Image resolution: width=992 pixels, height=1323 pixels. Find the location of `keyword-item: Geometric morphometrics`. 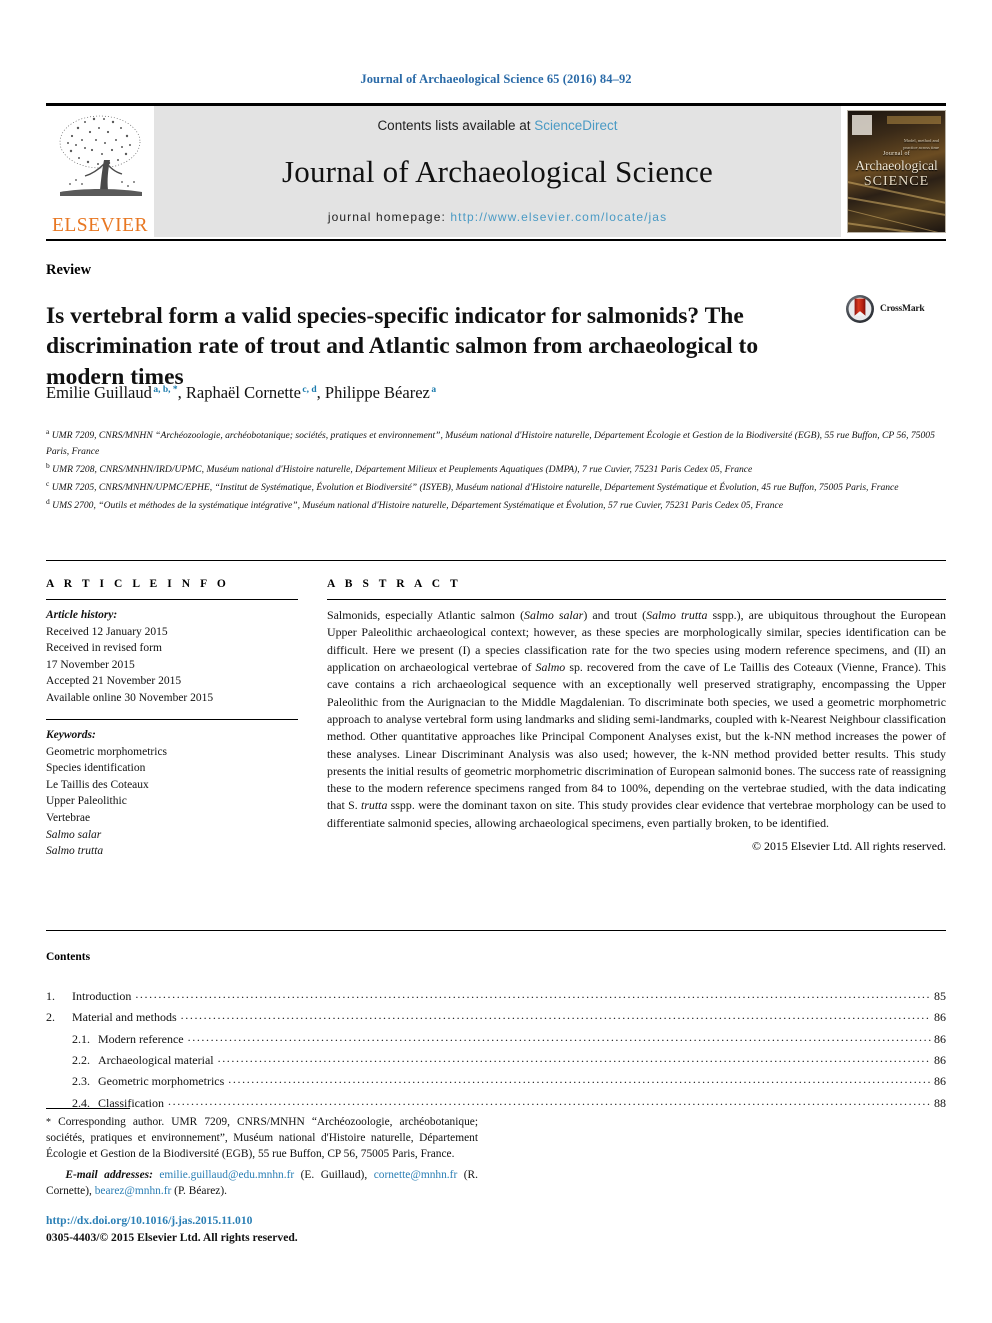

keyword-item: Geometric morphometrics is located at coordinates (107, 751).